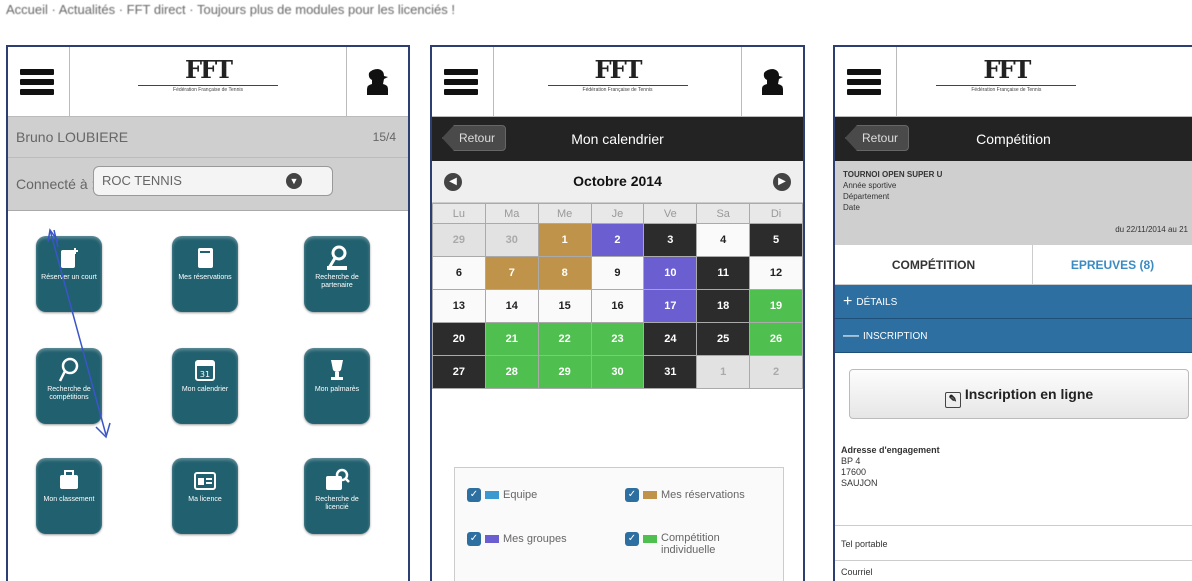 Image resolution: width=1192 pixels, height=581 pixels. I want to click on tile-license-card: Ma licence, so click(205, 496).